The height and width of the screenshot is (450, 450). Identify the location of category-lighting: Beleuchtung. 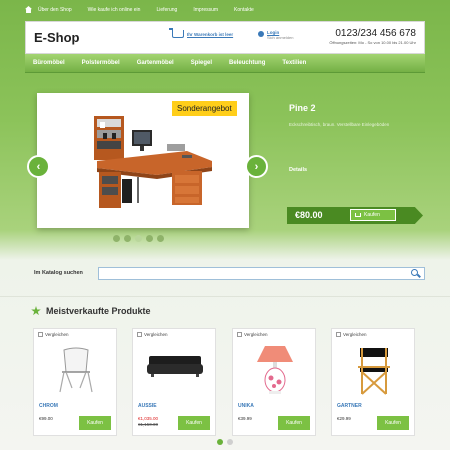
(247, 63).